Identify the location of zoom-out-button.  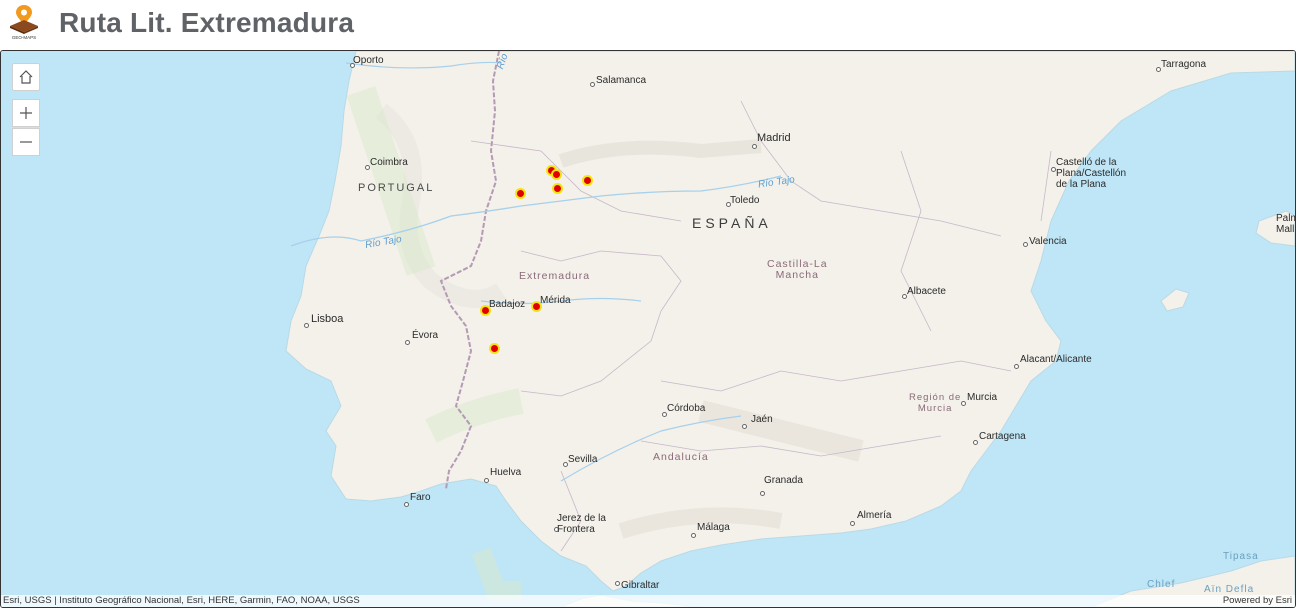
(26, 142).